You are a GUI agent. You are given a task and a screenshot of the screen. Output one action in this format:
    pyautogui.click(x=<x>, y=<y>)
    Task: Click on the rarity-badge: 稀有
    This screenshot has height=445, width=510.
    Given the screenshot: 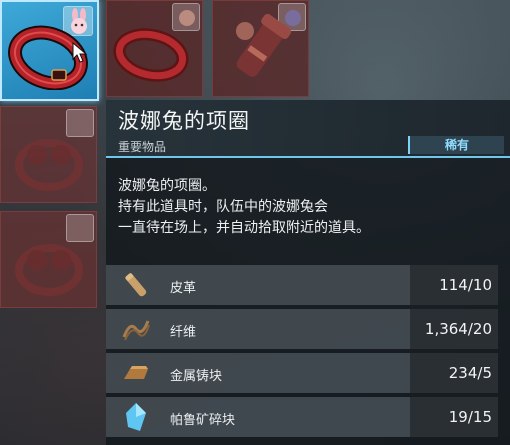 What is the action you would take?
    pyautogui.click(x=456, y=145)
    